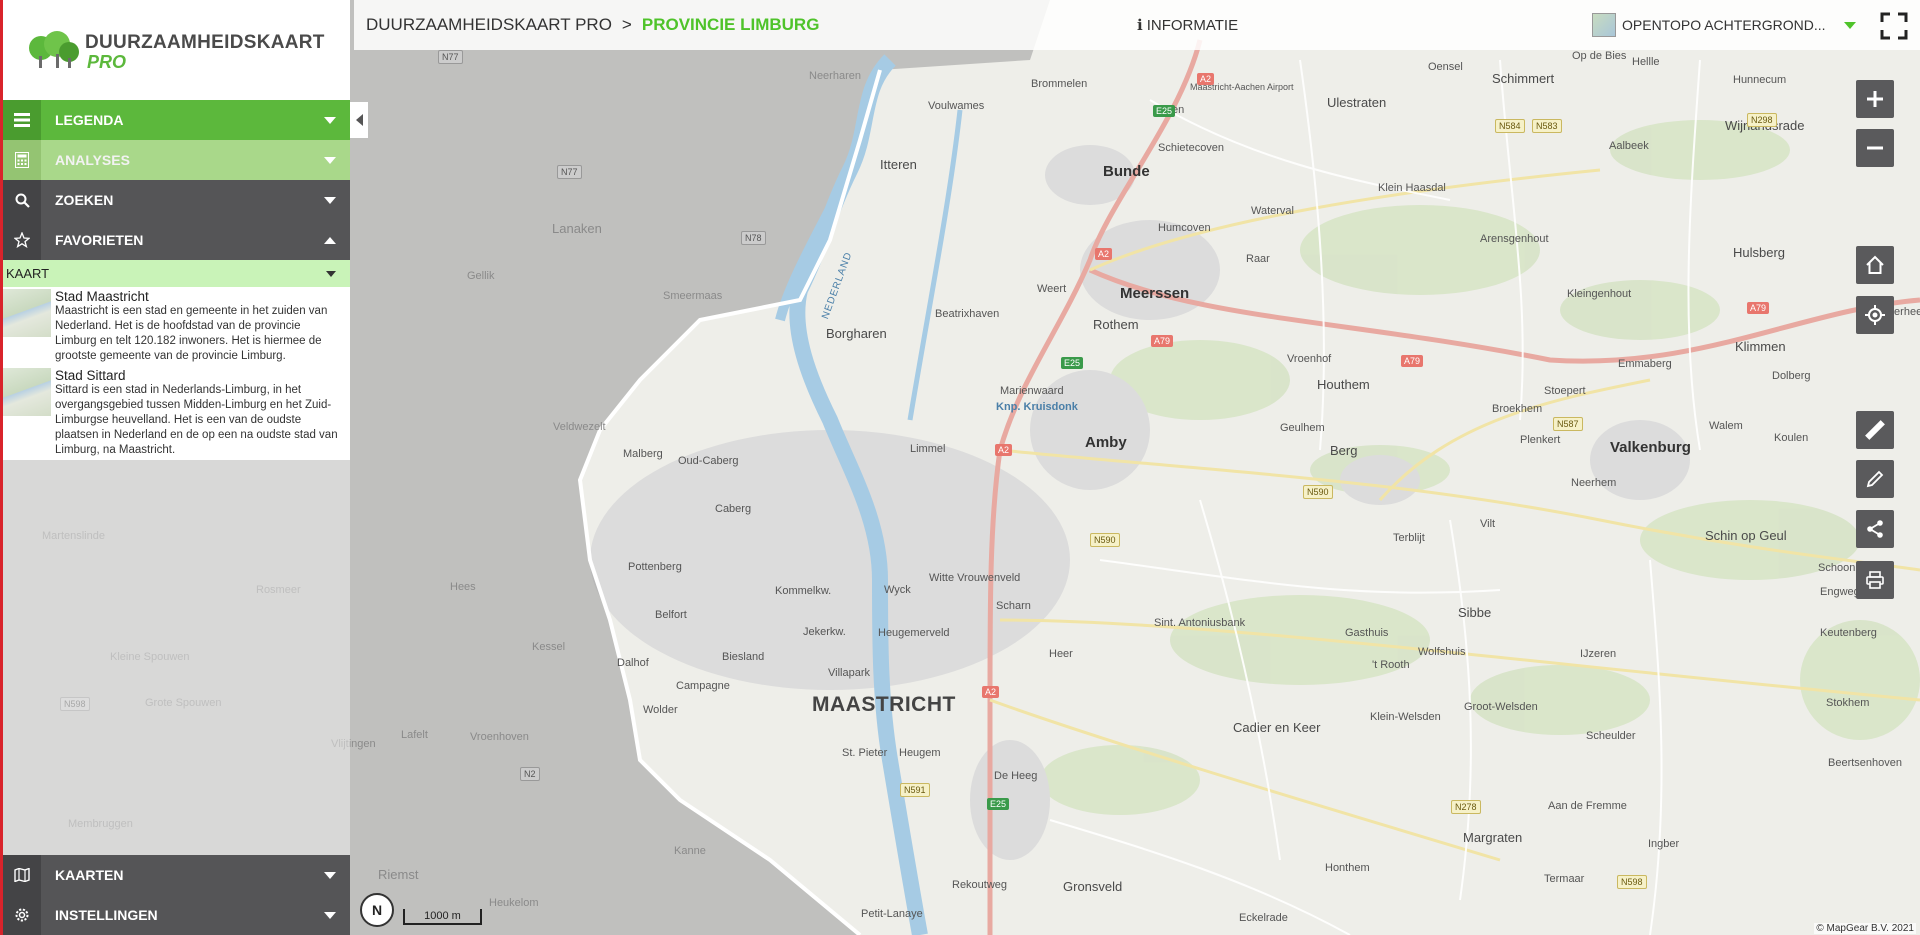  What do you see at coordinates (84, 200) in the screenshot?
I see `panel-zoeken-label: ZOEKEN` at bounding box center [84, 200].